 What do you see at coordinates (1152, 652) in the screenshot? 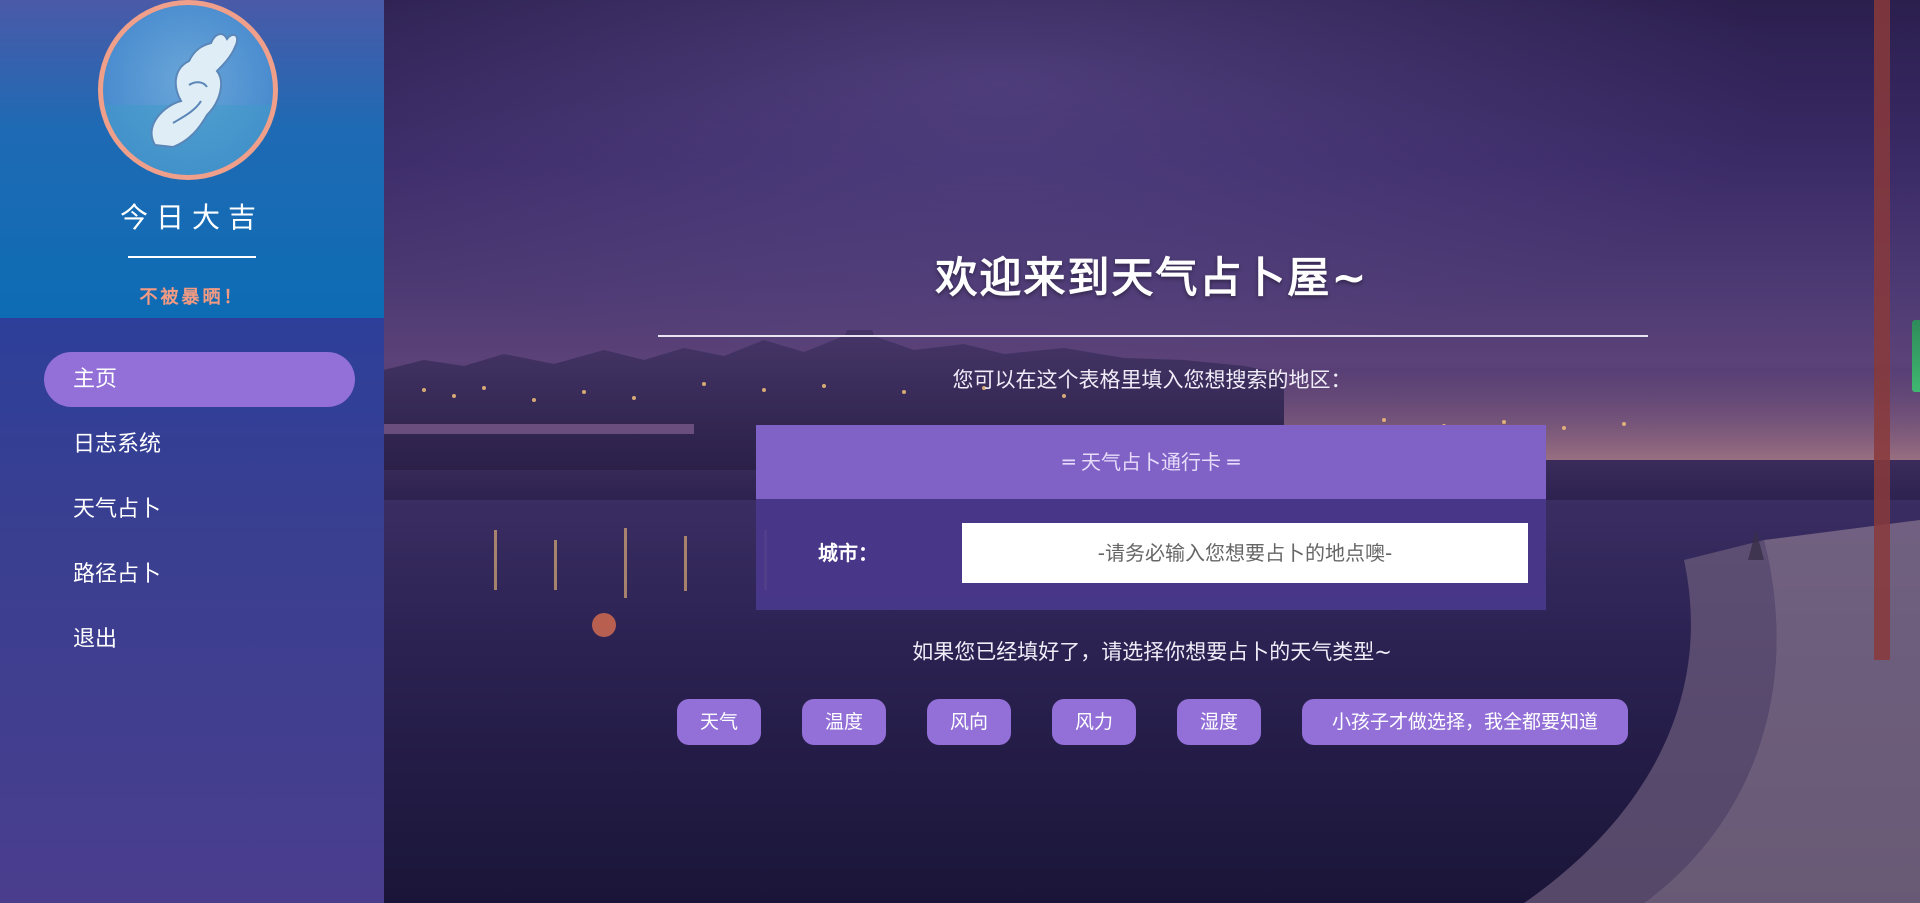
I see `type-hint: 如果您已经填好了，请选择你想要占卜的天气类型~` at bounding box center [1152, 652].